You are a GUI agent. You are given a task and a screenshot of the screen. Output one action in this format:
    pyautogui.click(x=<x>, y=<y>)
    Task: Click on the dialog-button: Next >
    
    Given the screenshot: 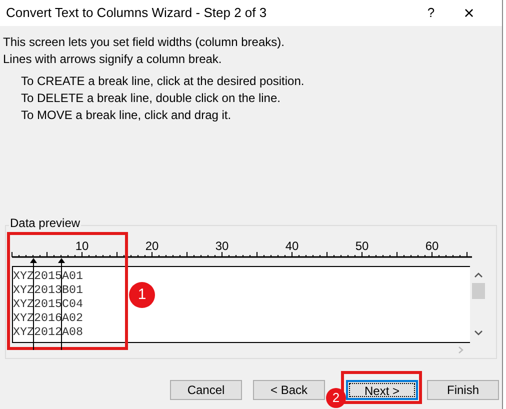 What is the action you would take?
    pyautogui.click(x=382, y=390)
    